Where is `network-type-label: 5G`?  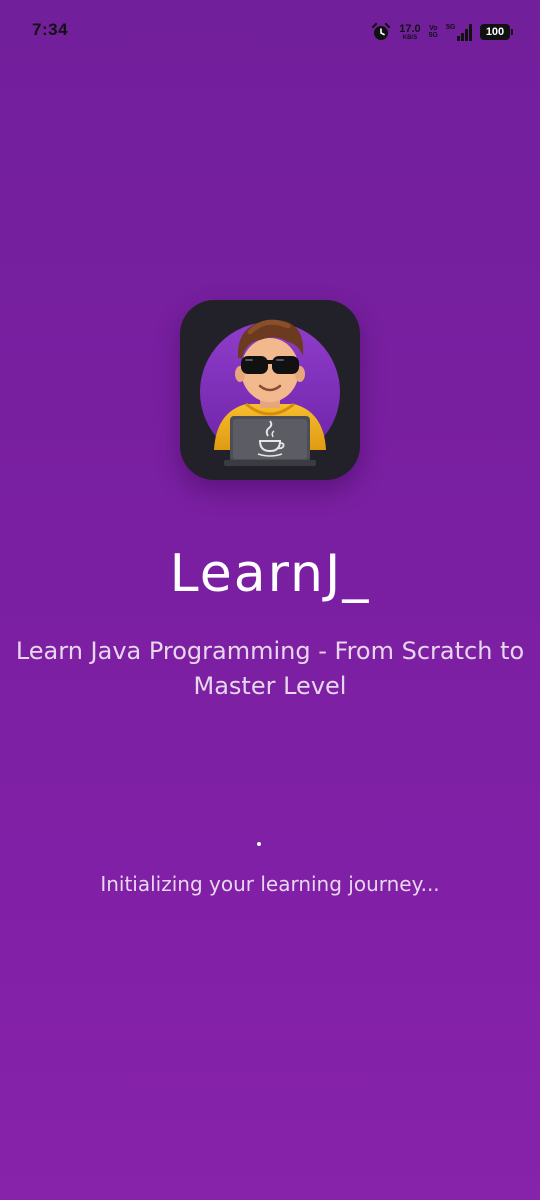 network-type-label: 5G is located at coordinates (451, 27).